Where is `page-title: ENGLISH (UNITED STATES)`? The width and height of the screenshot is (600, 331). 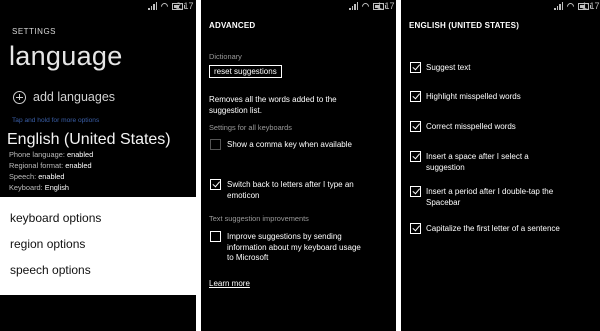
page-title: ENGLISH (UNITED STATES) is located at coordinates (464, 25).